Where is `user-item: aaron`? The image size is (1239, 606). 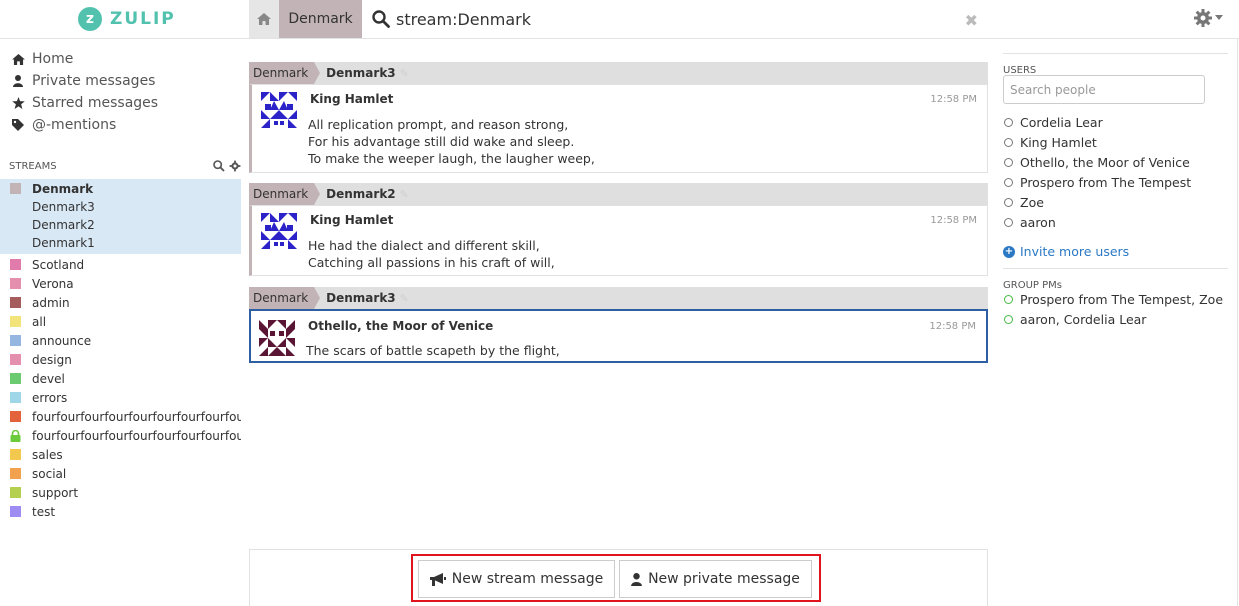 user-item: aaron is located at coordinates (1030, 222).